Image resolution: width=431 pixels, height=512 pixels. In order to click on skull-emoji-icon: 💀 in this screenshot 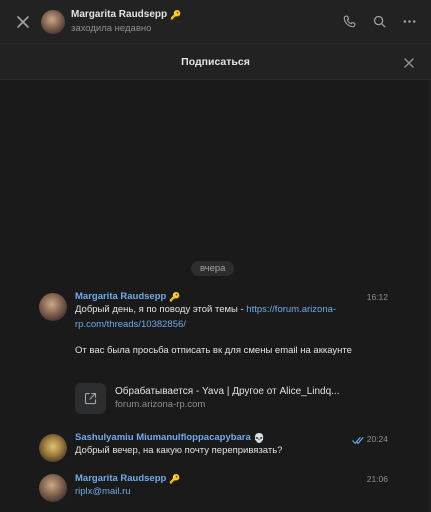, I will do `click(259, 437)`.